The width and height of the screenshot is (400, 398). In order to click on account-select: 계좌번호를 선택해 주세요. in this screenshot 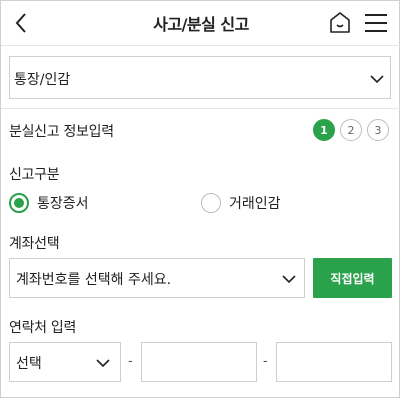, I will do `click(157, 278)`.